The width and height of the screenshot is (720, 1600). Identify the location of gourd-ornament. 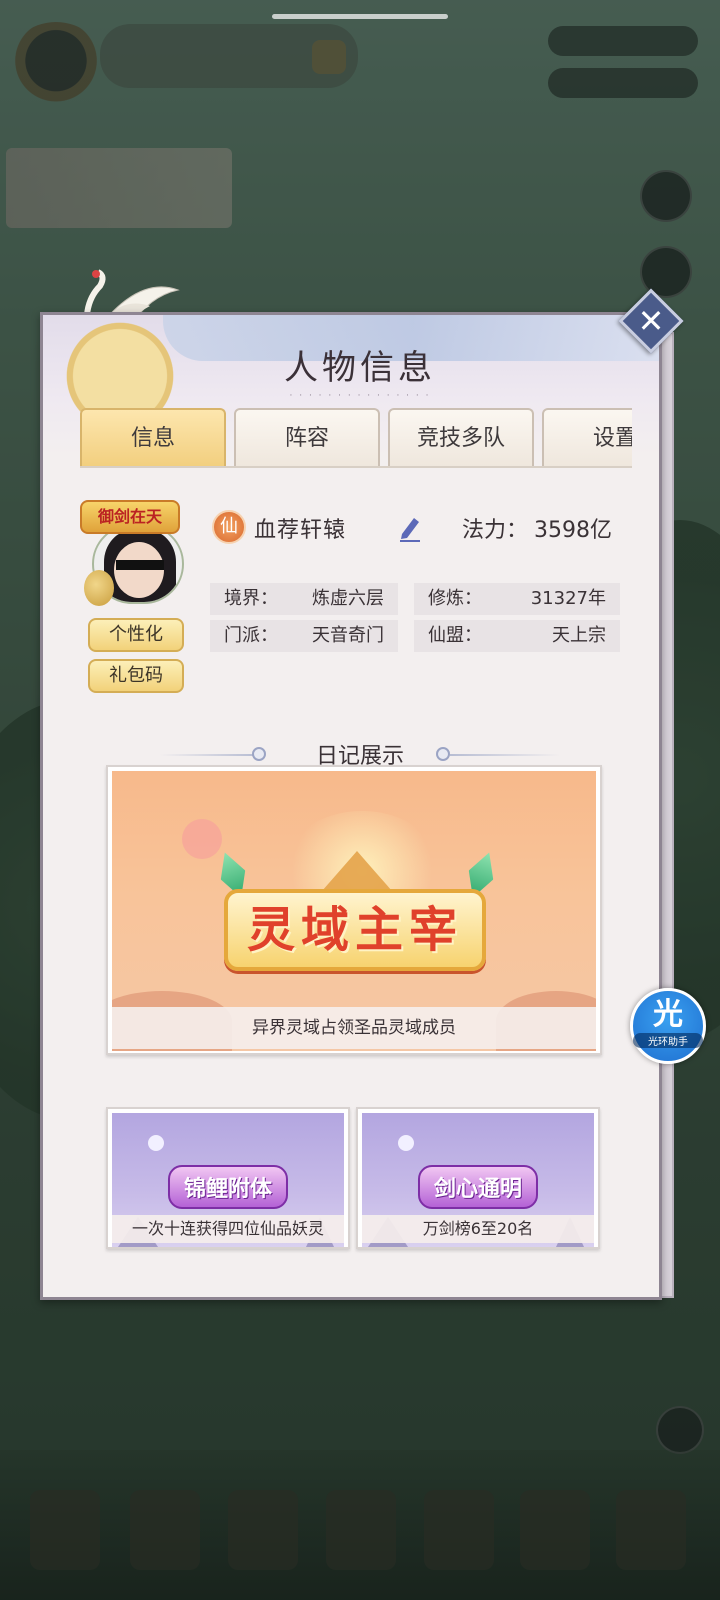
(99, 588).